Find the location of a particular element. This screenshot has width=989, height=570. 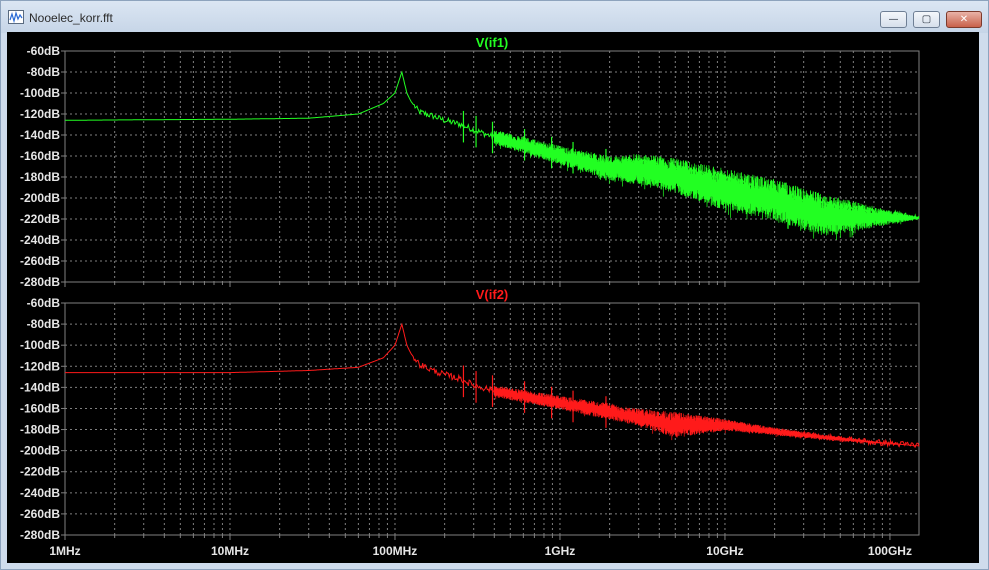

x-tick-label: 10GHz is located at coordinates (724, 551).